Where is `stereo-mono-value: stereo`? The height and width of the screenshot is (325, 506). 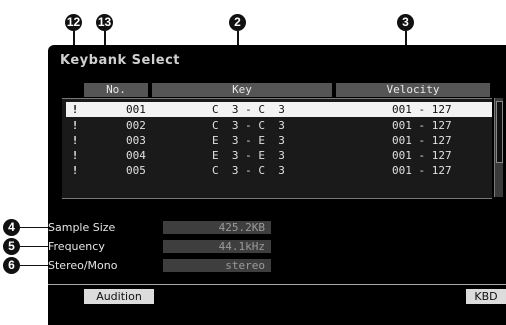
stereo-mono-value: stereo is located at coordinates (217, 265).